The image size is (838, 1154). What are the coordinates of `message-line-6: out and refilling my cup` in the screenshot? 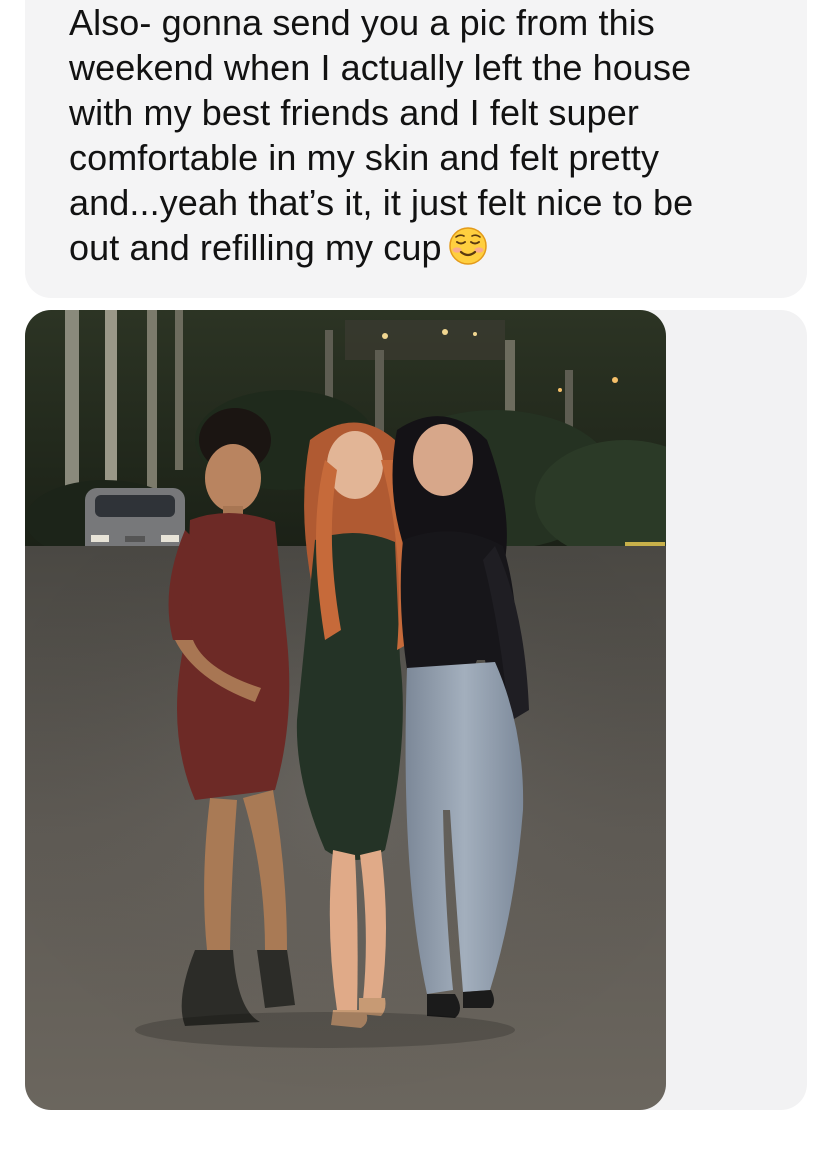 It's located at (255, 247).